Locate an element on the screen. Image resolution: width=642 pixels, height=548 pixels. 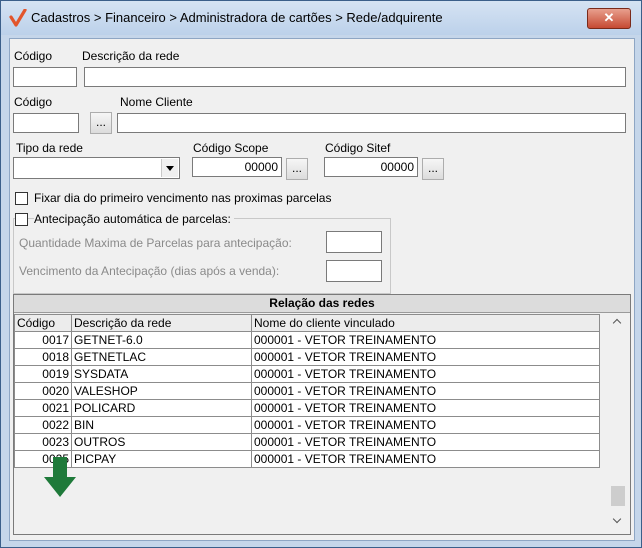
grid-caption: Relação das redes is located at coordinates (322, 304).